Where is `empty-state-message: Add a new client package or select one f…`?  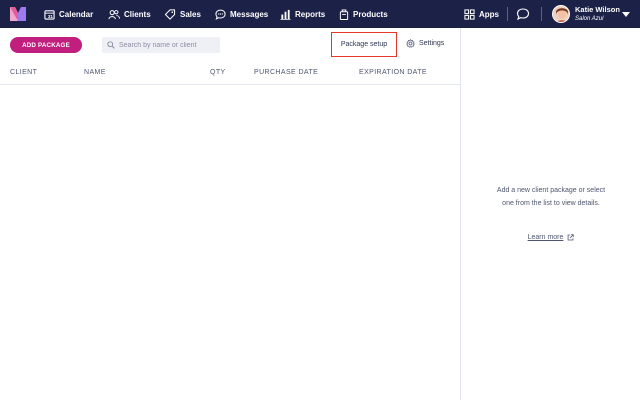
empty-state-message: Add a new client package or select one f… is located at coordinates (551, 197).